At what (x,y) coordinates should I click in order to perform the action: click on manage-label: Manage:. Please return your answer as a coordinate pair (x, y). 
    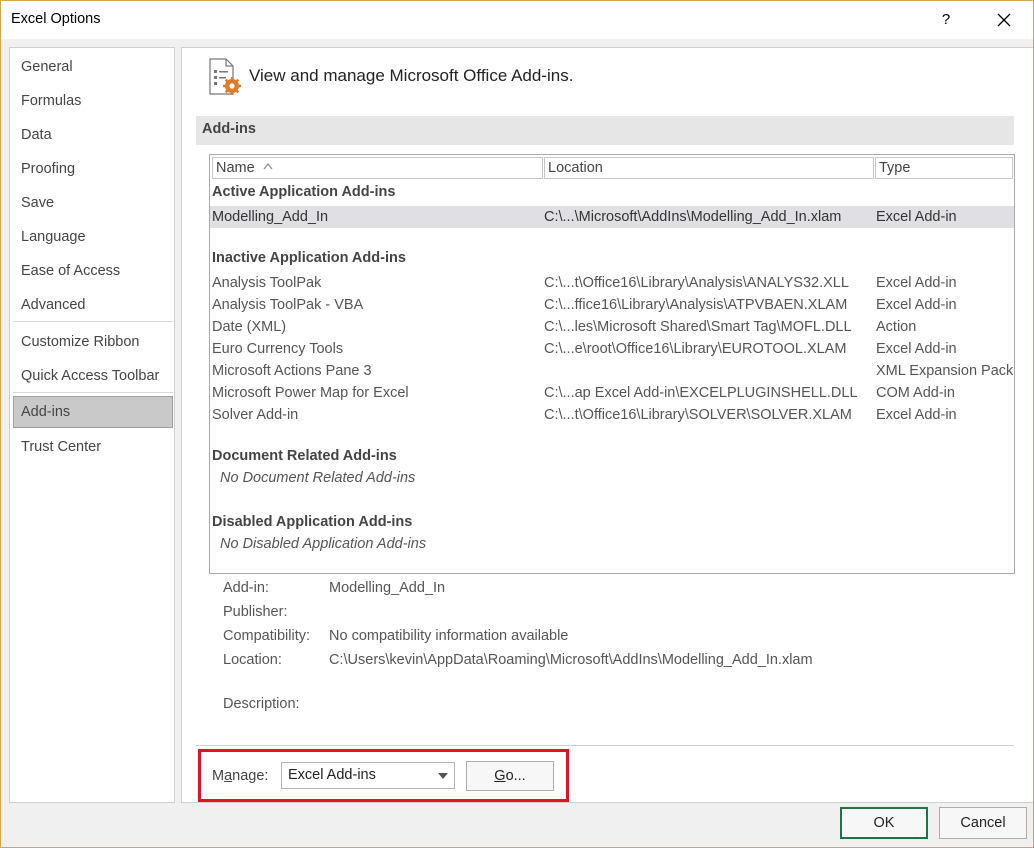
    Looking at the image, I should click on (240, 776).